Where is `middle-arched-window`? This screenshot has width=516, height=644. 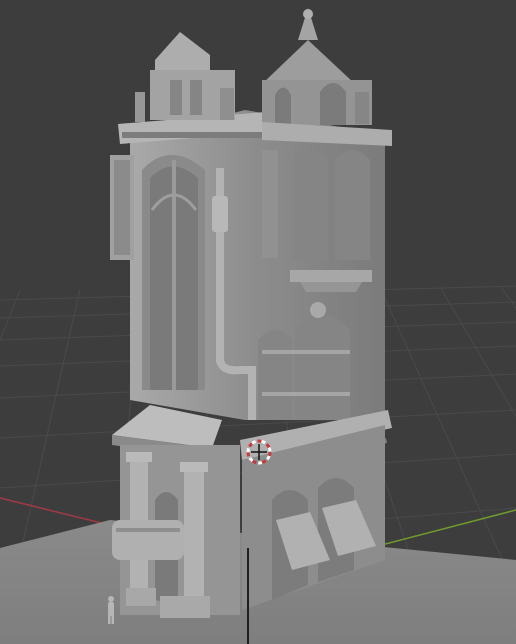
middle-arched-window is located at coordinates (275, 375).